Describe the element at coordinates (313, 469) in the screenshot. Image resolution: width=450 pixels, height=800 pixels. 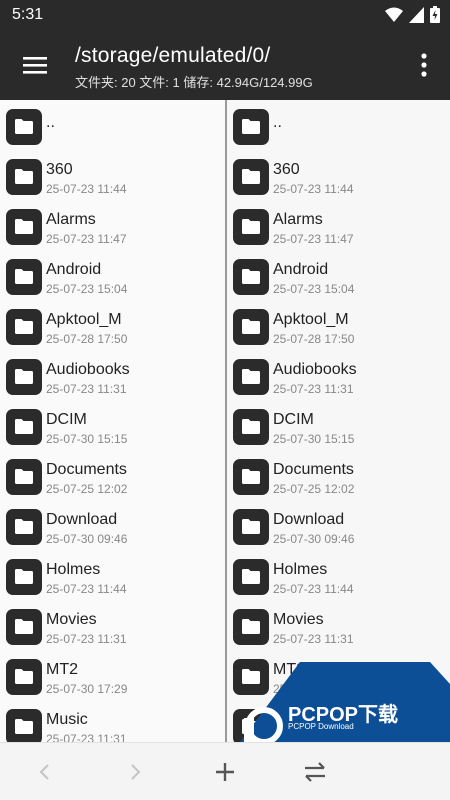
I see `file-name: Documents` at that location.